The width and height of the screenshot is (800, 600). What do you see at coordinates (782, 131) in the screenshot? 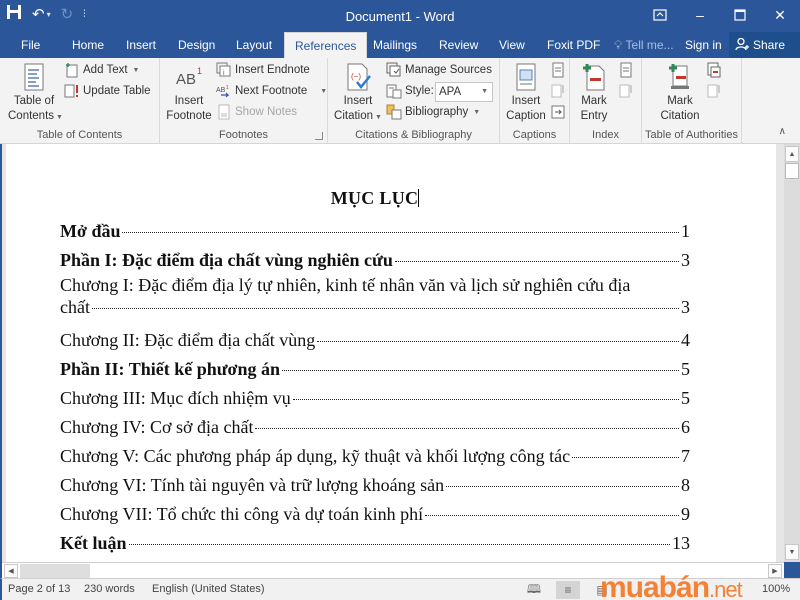
I see `collapse-ribbon-icon: ∧` at bounding box center [782, 131].